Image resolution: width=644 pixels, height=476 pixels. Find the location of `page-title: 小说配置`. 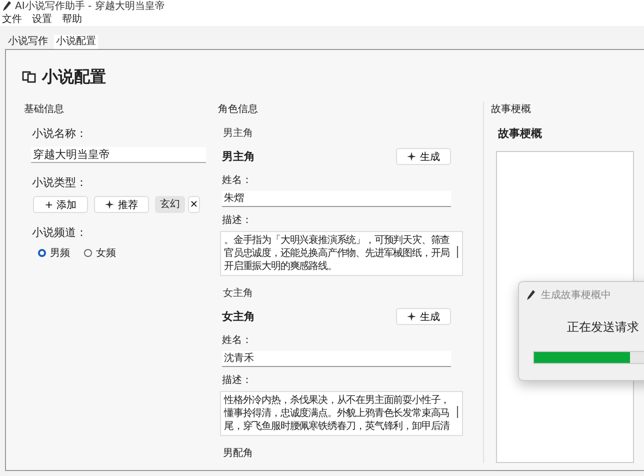

page-title: 小说配置 is located at coordinates (74, 77).